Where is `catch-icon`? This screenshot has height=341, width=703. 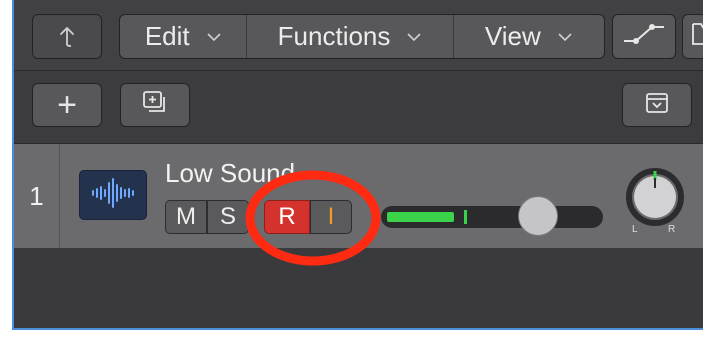
catch-icon is located at coordinates (697, 36).